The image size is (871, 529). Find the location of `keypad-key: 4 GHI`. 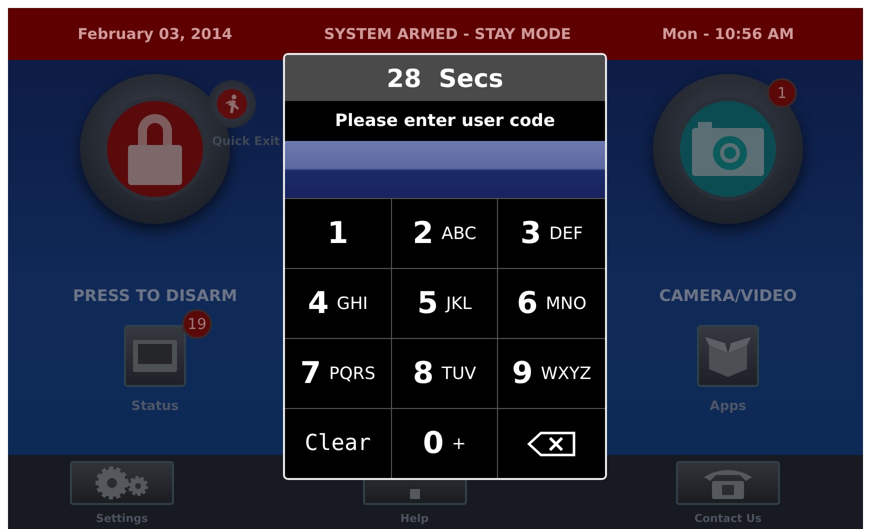

keypad-key: 4 GHI is located at coordinates (338, 303).